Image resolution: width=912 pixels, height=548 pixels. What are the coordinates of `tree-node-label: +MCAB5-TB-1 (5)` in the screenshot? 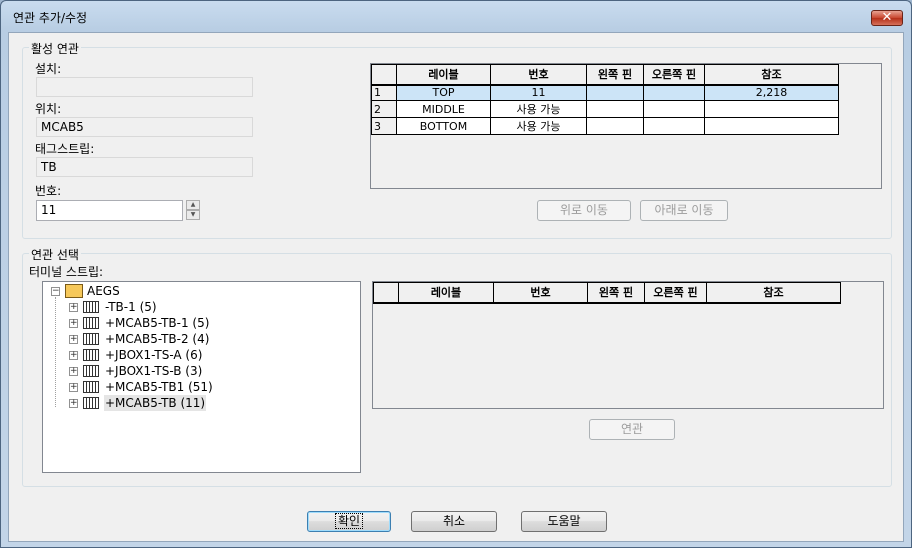 It's located at (157, 323).